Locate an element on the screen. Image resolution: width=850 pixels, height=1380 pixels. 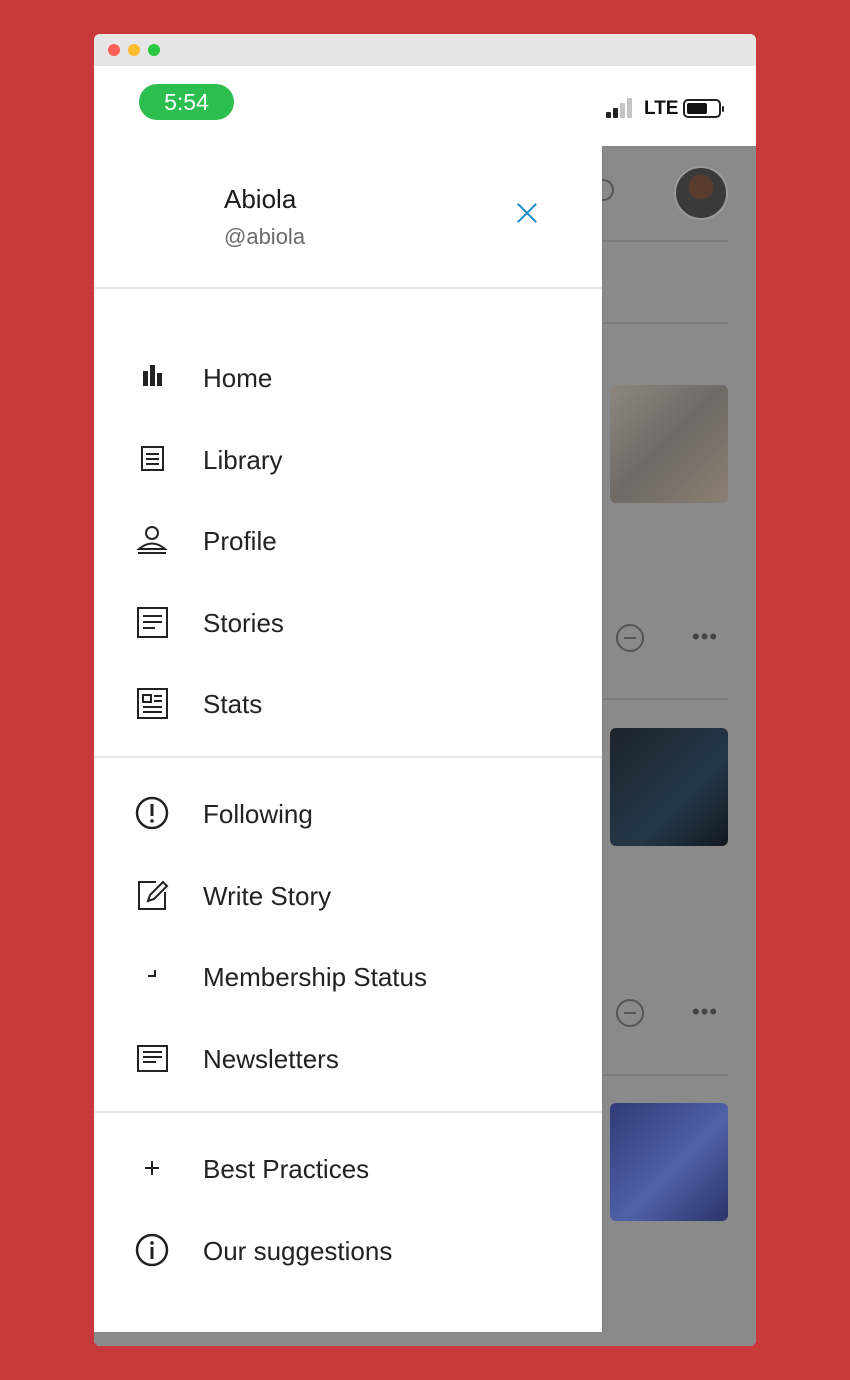
menu-item-write-story: Write Story is located at coordinates (348, 895).